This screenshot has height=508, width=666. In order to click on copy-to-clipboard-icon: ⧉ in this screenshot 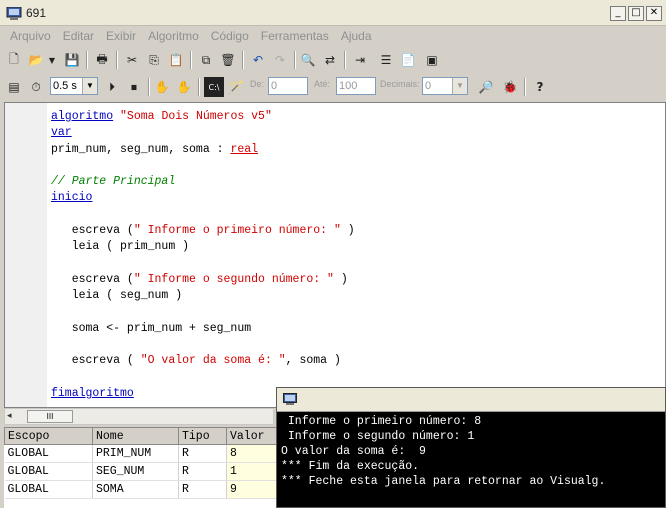, I will do `click(206, 60)`.